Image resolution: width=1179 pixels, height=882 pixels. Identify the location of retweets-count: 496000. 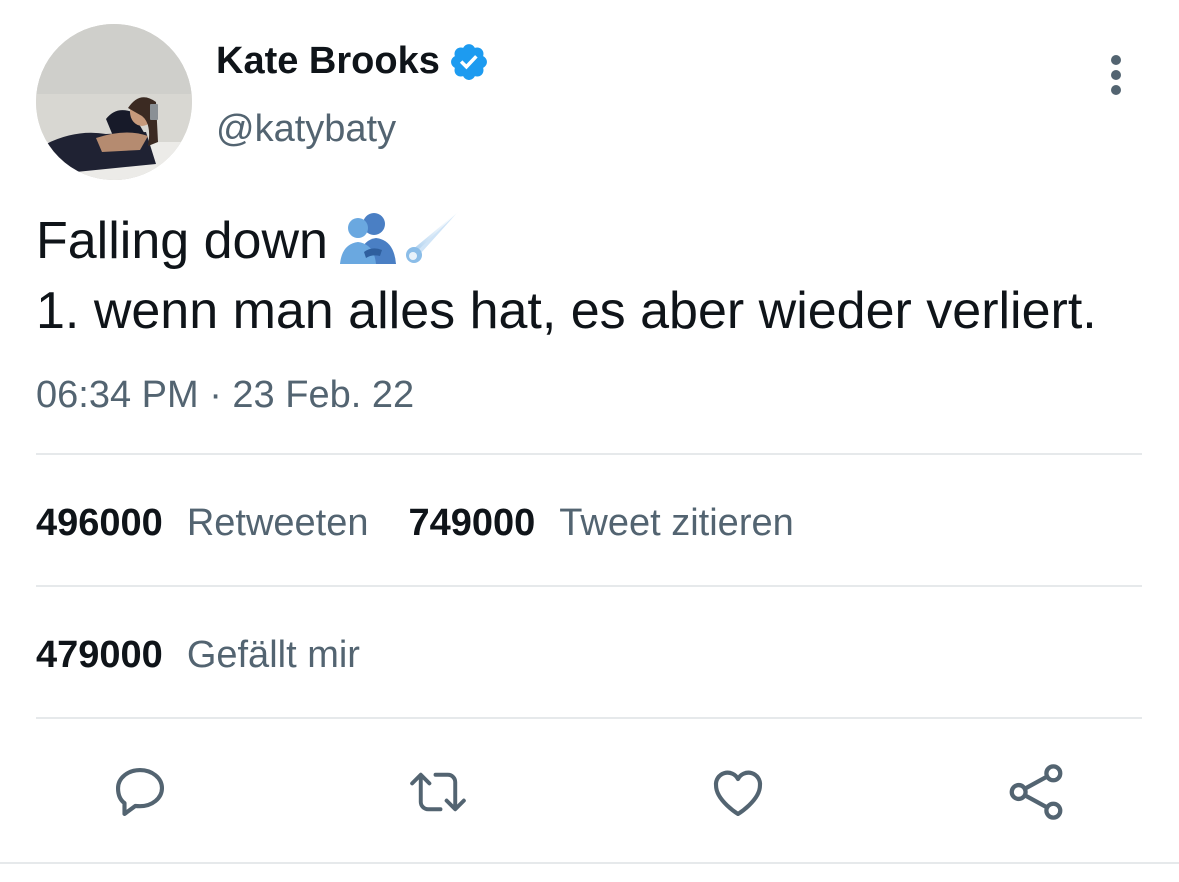
(99, 523).